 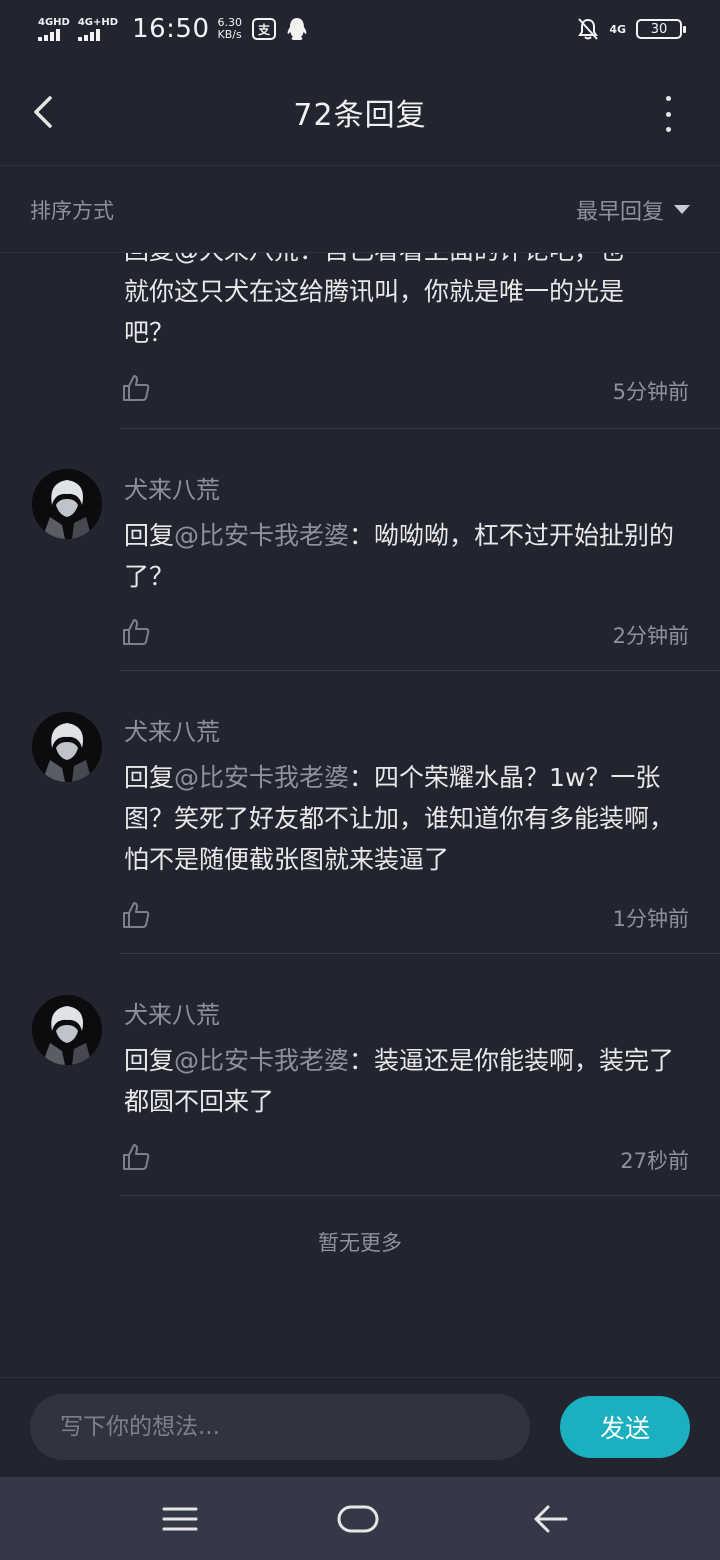 I want to click on home-button, so click(x=358, y=1519).